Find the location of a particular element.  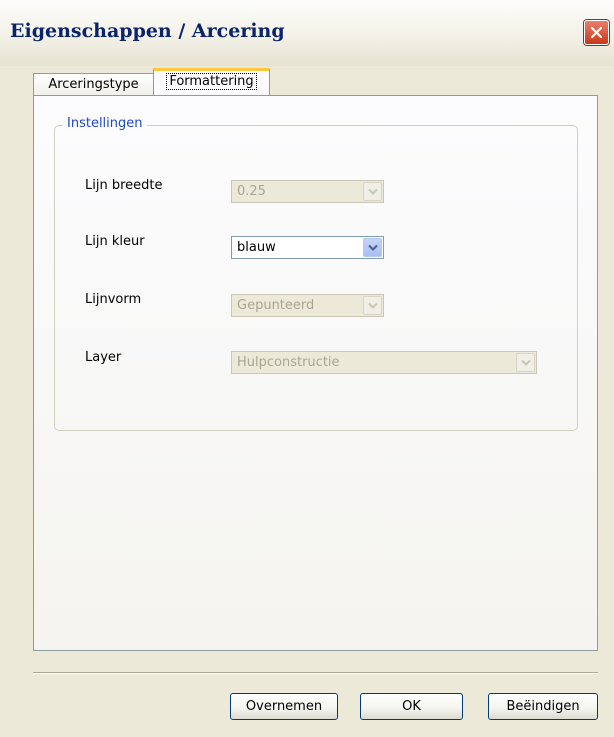

window-title: Eigenschappen / Arcering is located at coordinates (147, 31).